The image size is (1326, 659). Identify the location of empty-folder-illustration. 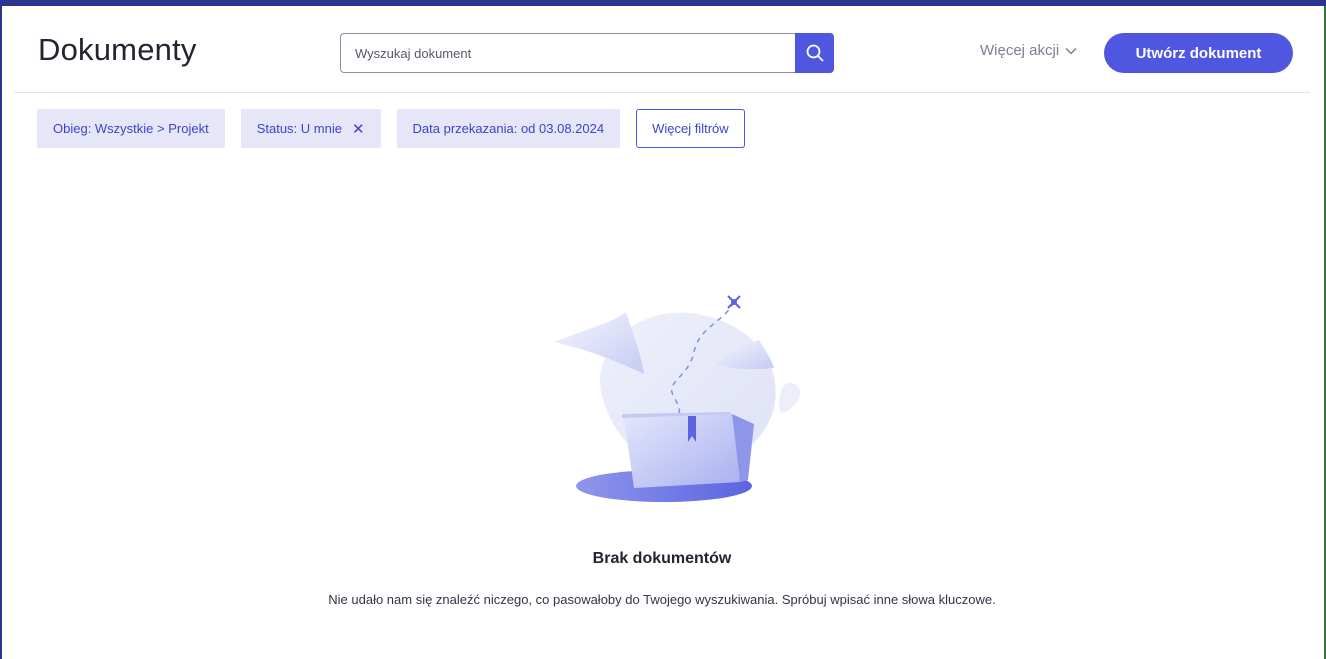
(677, 398).